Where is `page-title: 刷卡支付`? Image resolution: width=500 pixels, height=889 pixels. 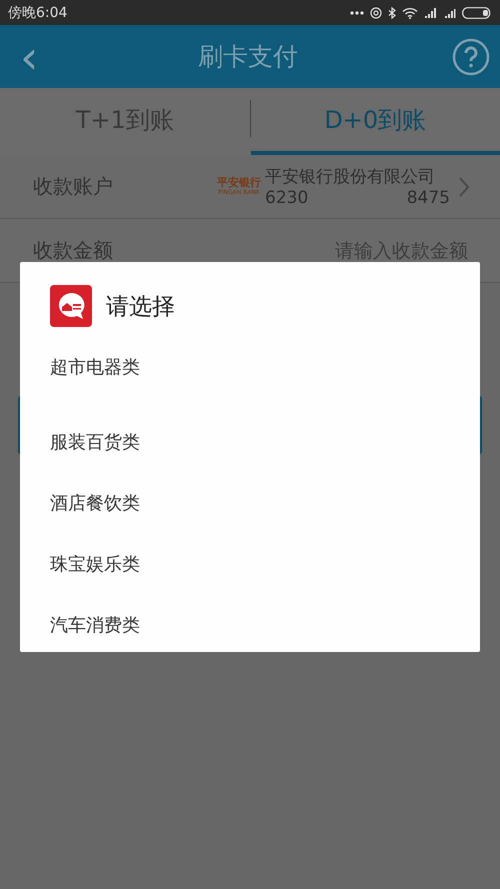 page-title: 刷卡支付 is located at coordinates (248, 57).